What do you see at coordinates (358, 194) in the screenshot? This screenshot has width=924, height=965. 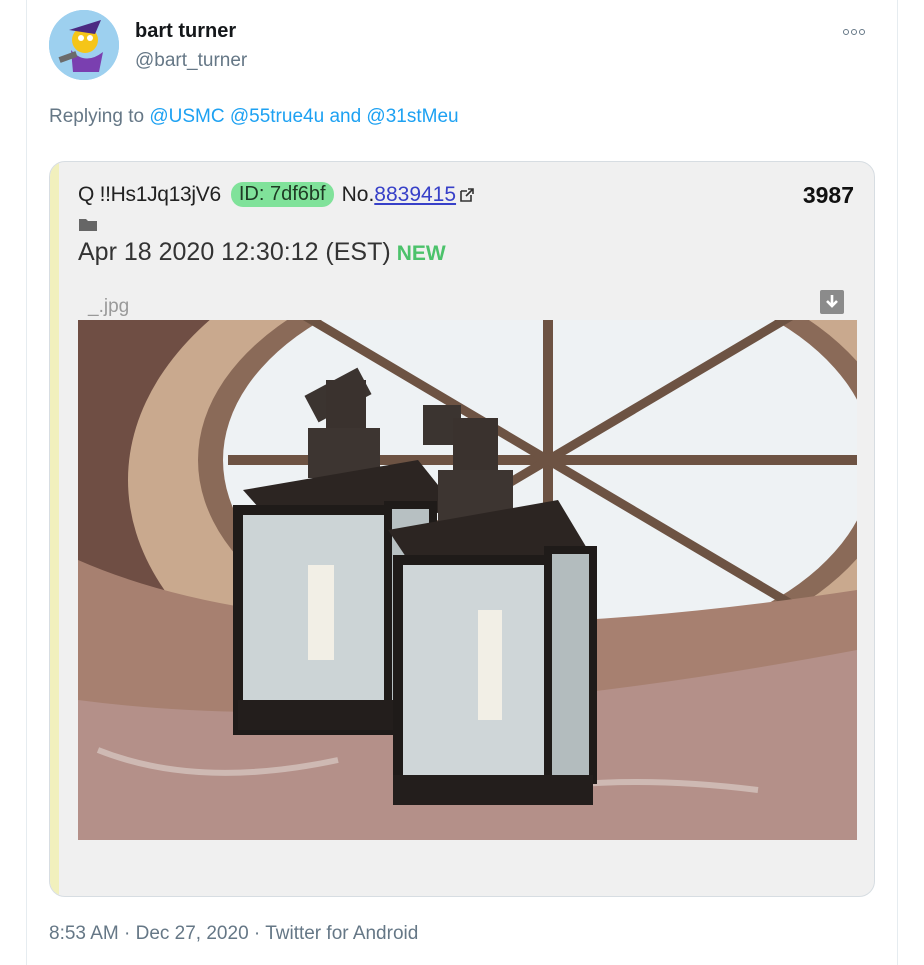 I see `post-number-prefix: No.` at bounding box center [358, 194].